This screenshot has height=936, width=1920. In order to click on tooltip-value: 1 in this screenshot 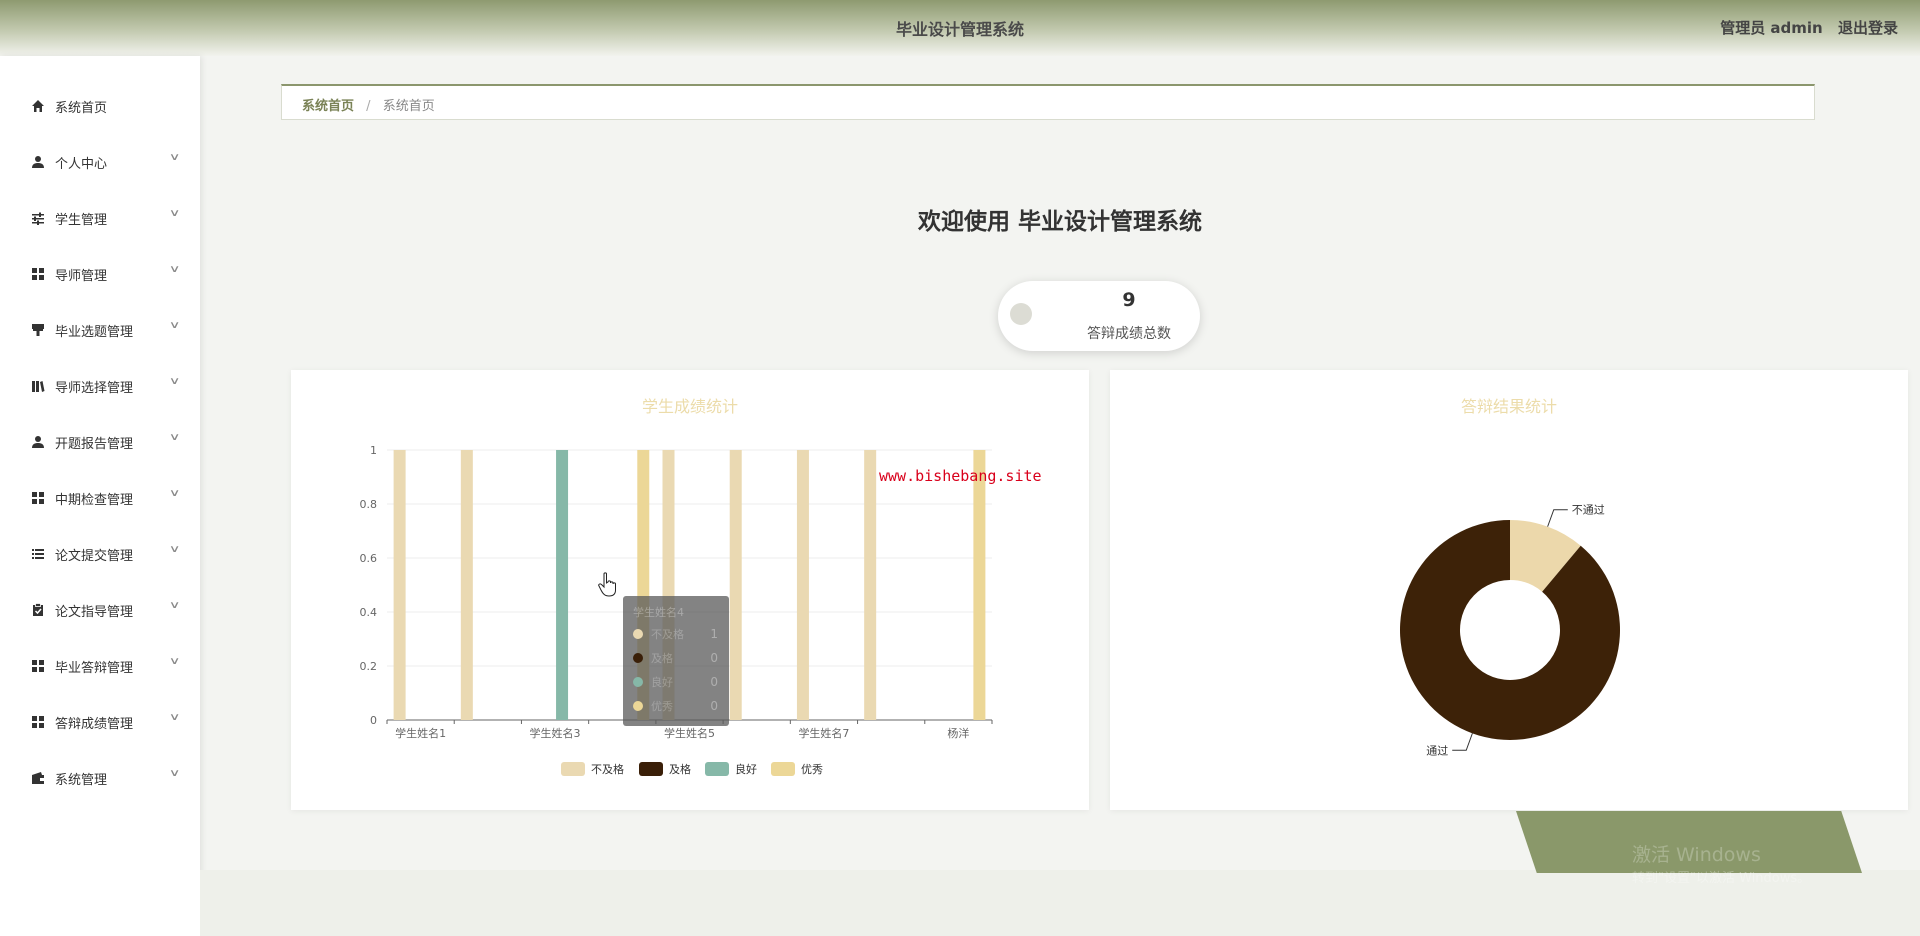, I will do `click(714, 634)`.